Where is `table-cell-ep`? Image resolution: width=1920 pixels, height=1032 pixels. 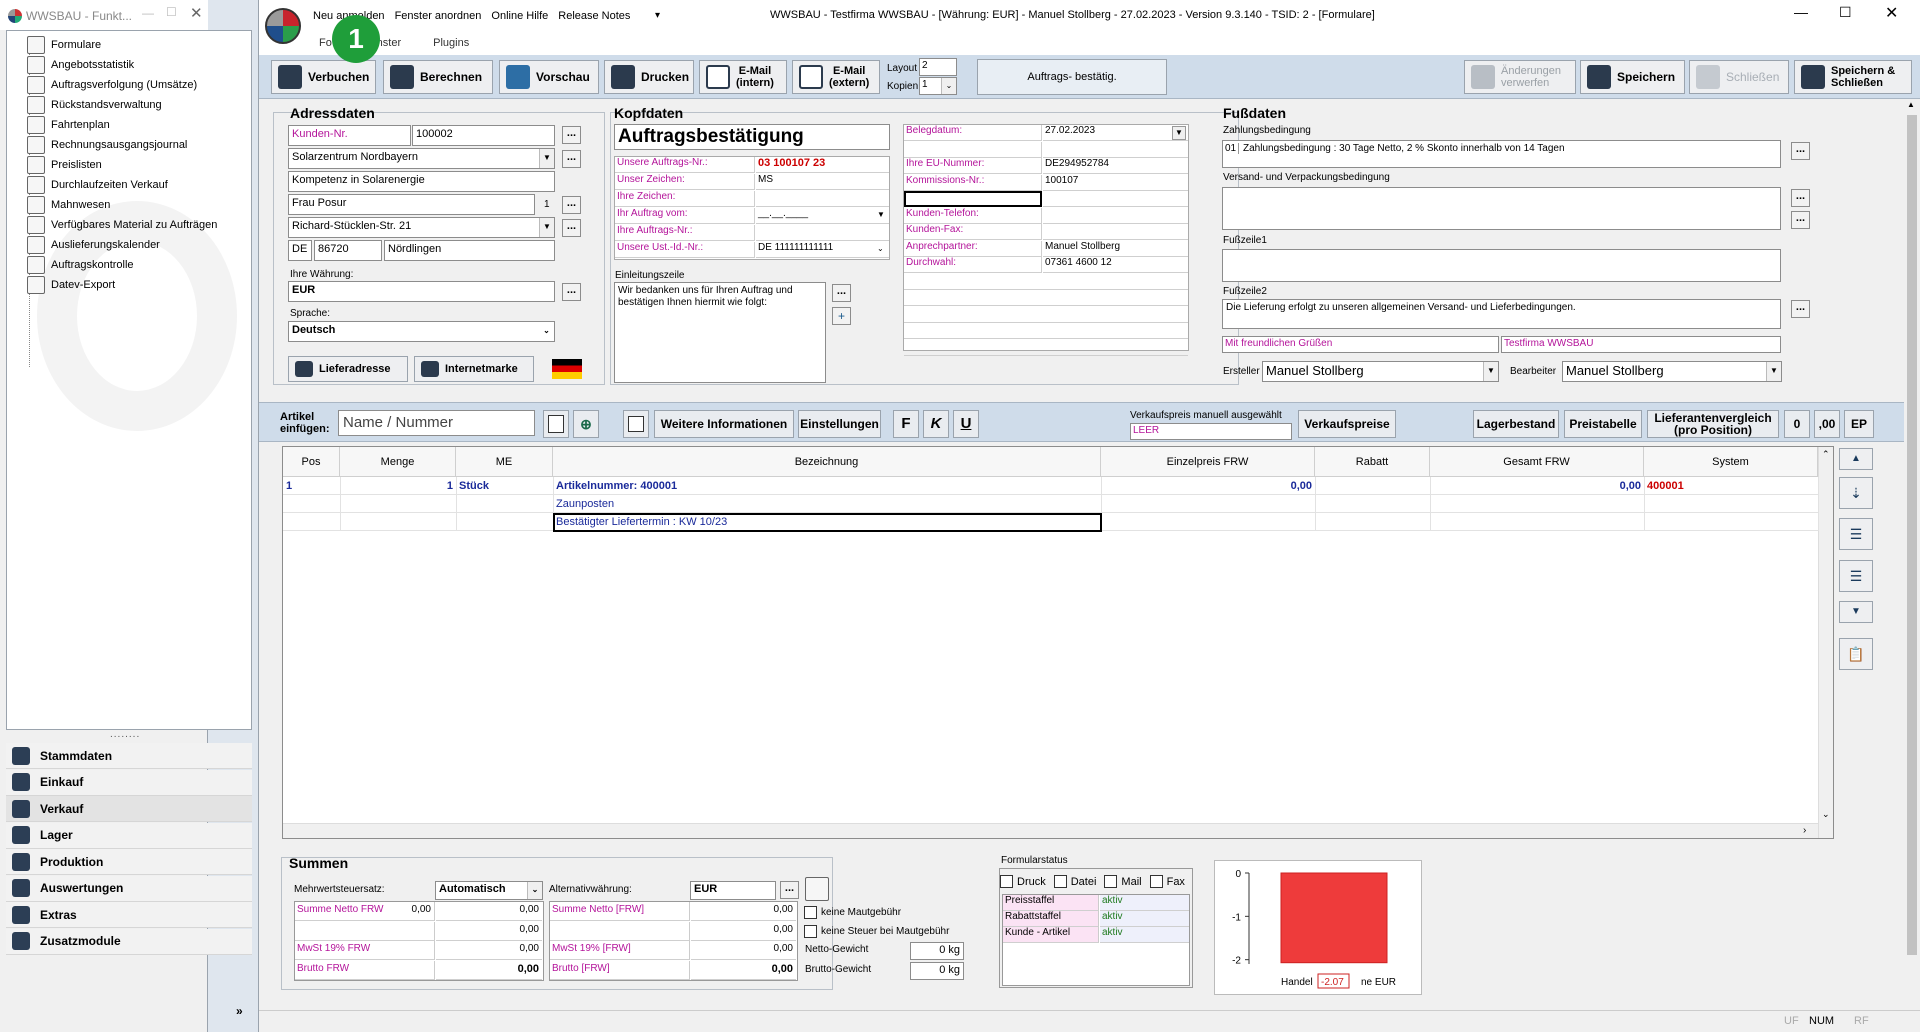 table-cell-ep is located at coordinates (1208, 522).